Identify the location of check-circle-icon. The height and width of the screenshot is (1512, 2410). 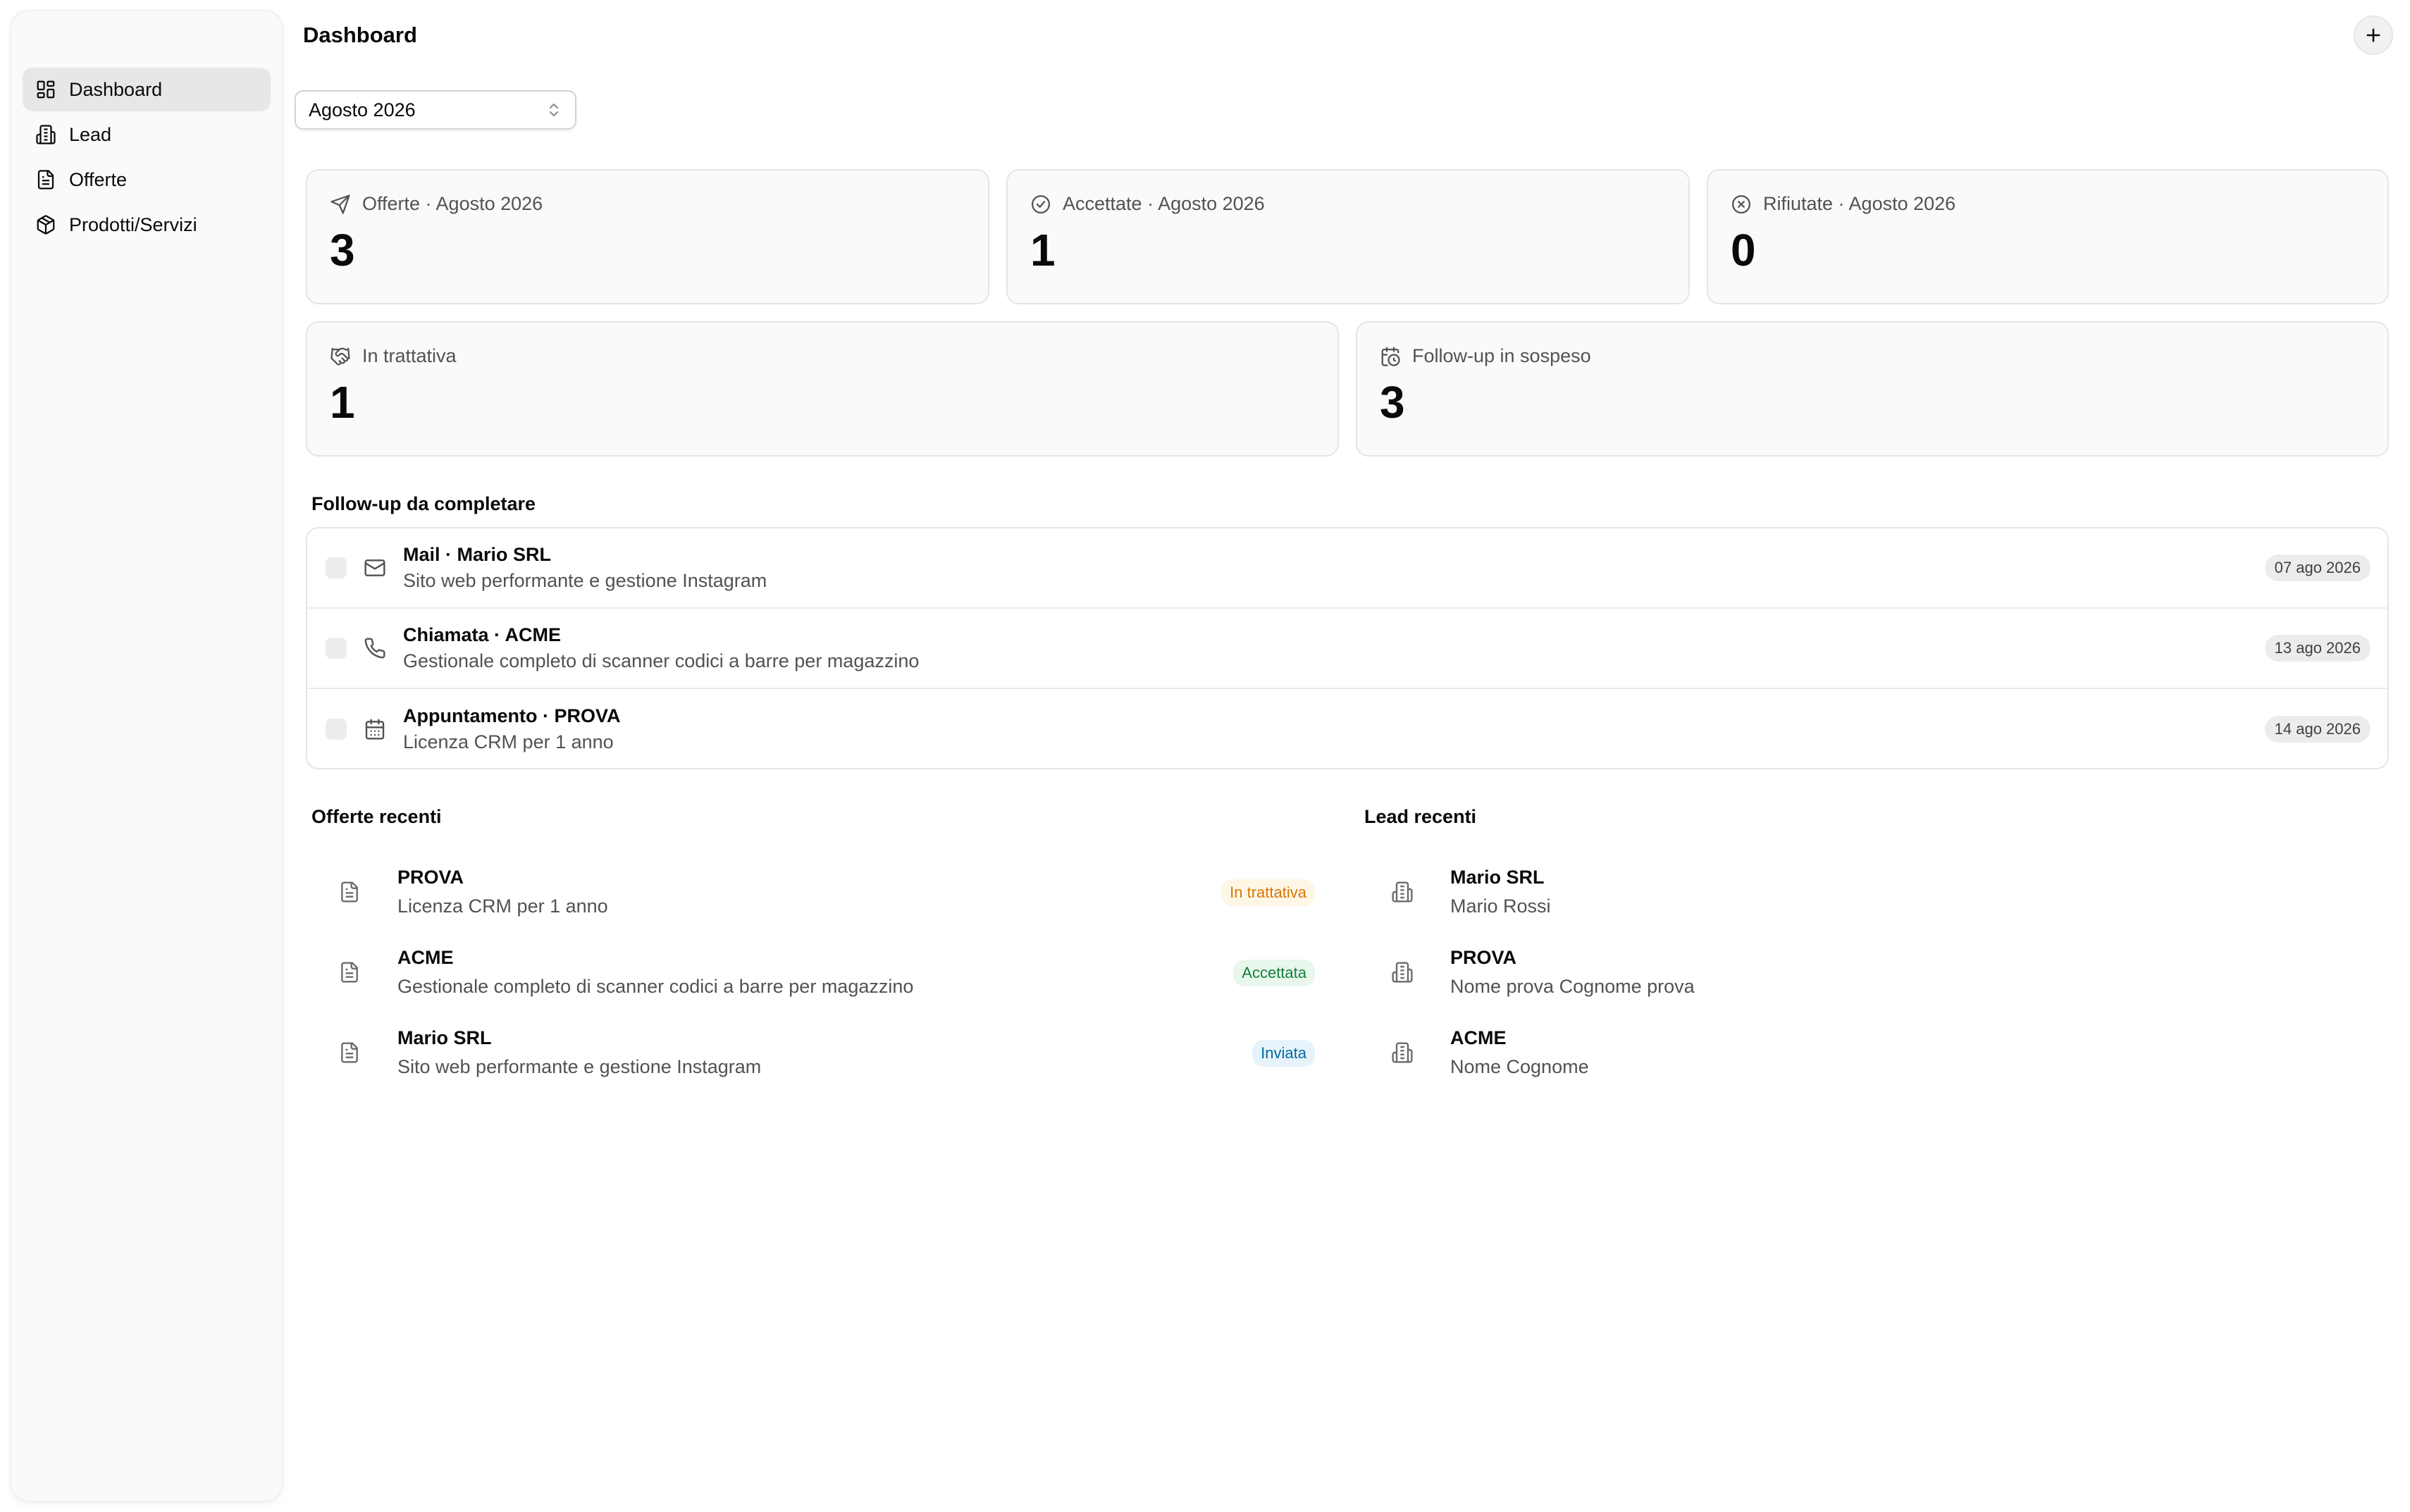
(1041, 203).